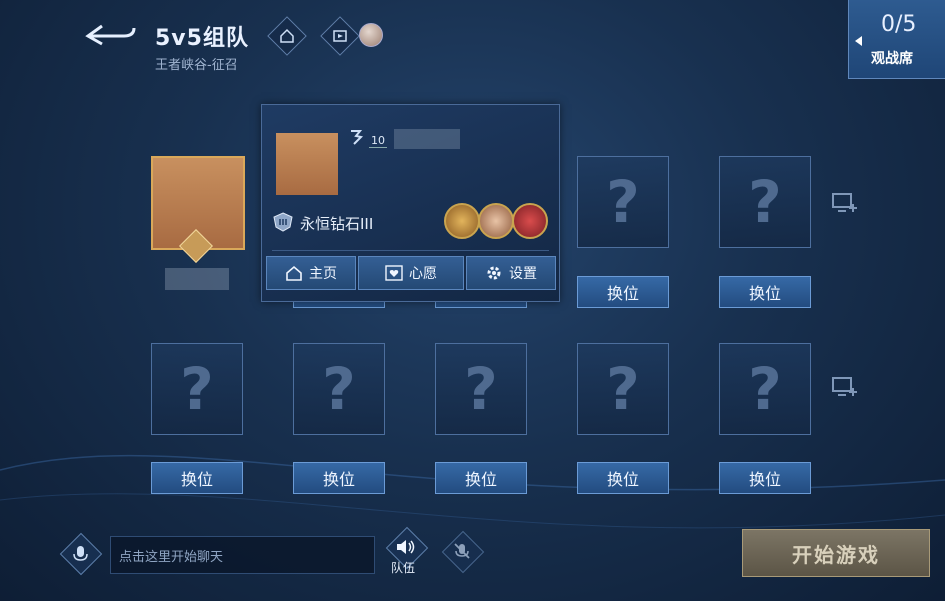 Image resolution: width=945 pixels, height=601 pixels. Describe the element at coordinates (357, 137) in the screenshot. I see `level-icon` at that location.